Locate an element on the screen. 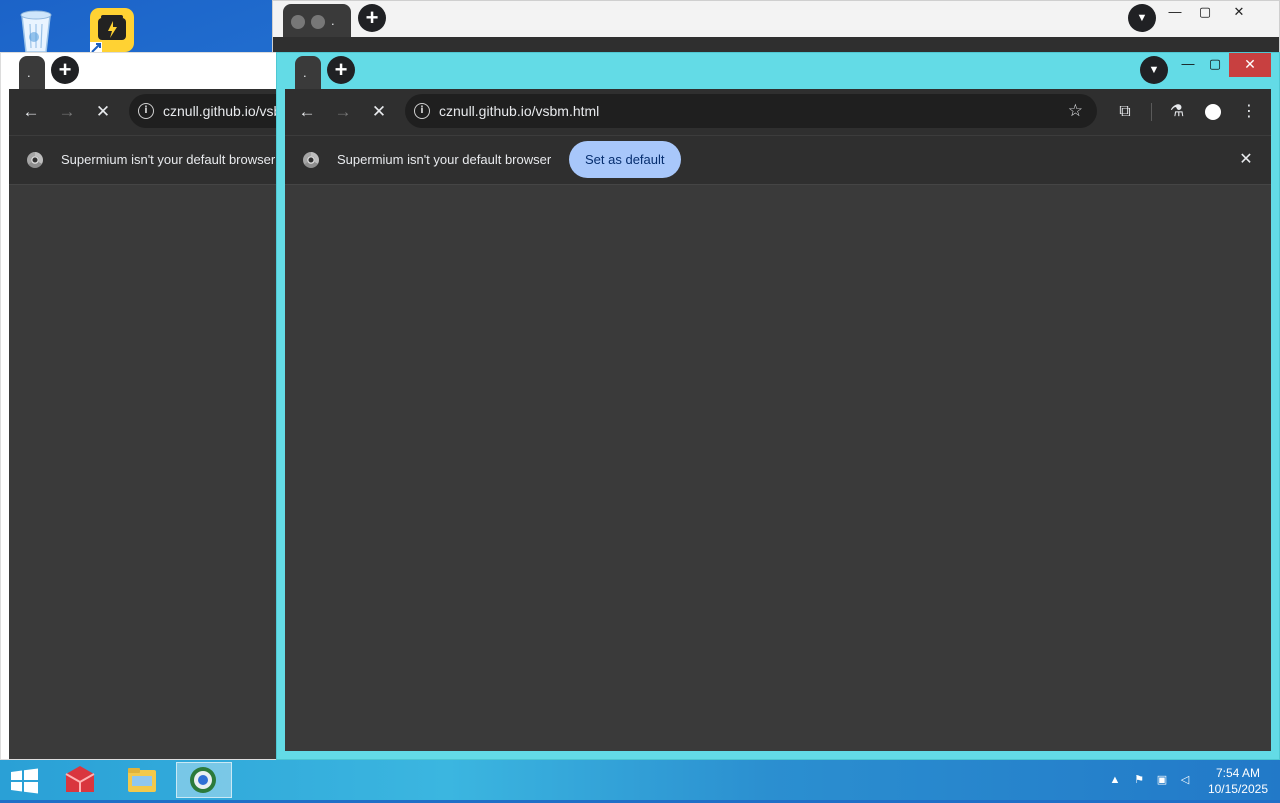 This screenshot has width=1280, height=803. flask-icon: ⚗ is located at coordinates (1177, 111).